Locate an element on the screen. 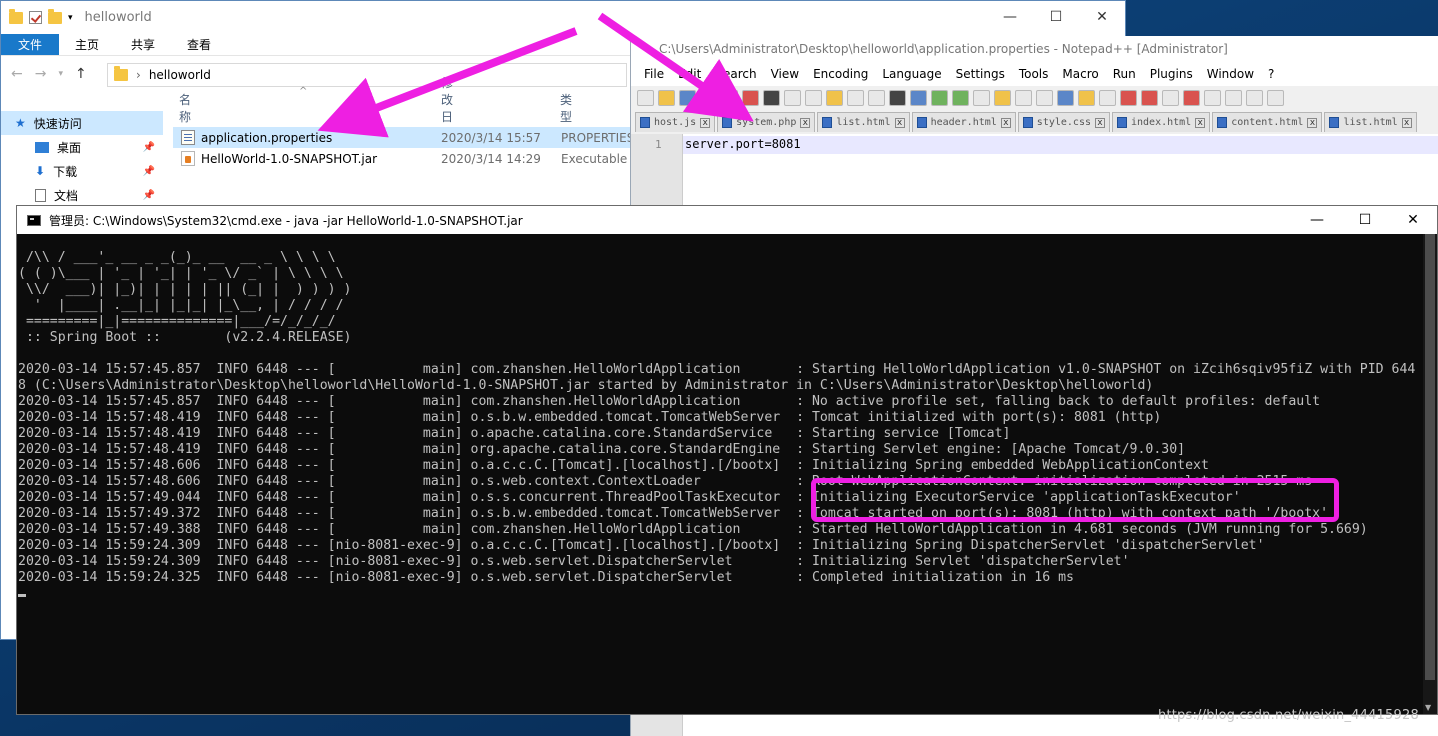 This screenshot has height=736, width=1438. tab-list-html-2: list.html x is located at coordinates (1370, 122).